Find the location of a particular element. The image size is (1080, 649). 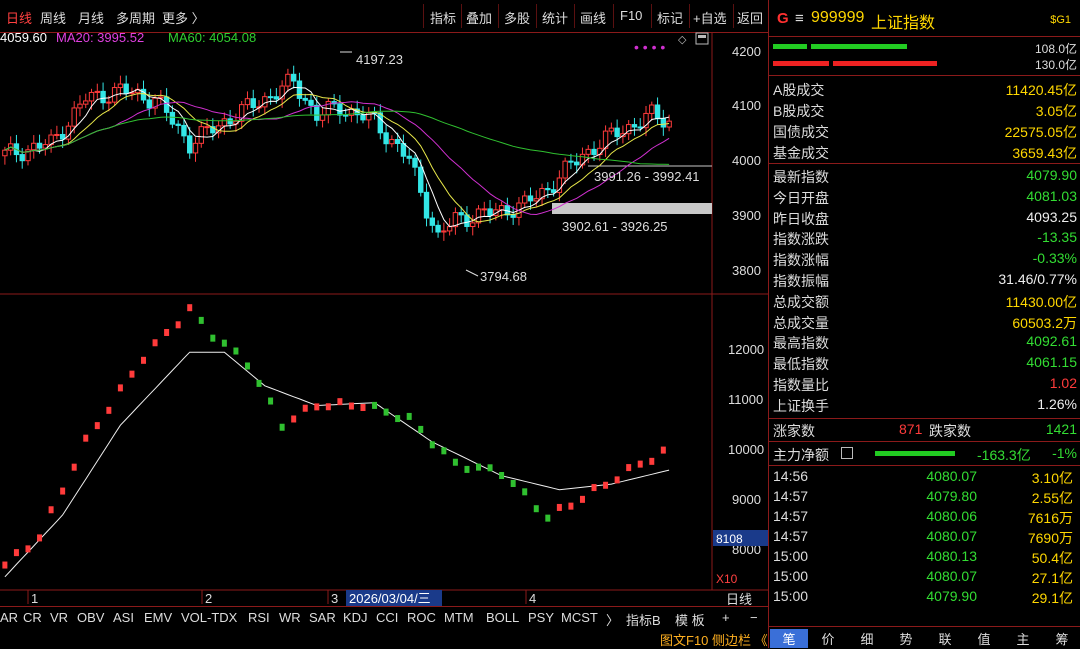

indicator-axis-tick: 10000 is located at coordinates (746, 449).